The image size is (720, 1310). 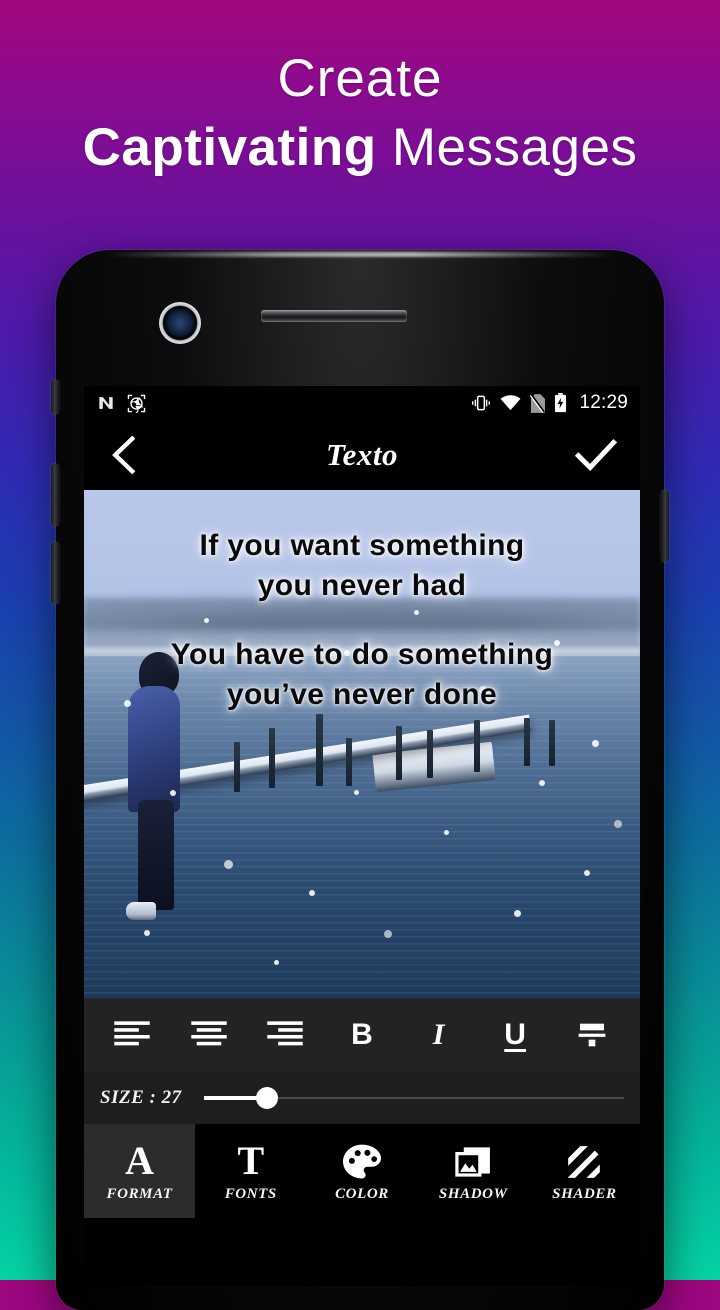 What do you see at coordinates (106, 403) in the screenshot?
I see `nougat-n-icon` at bounding box center [106, 403].